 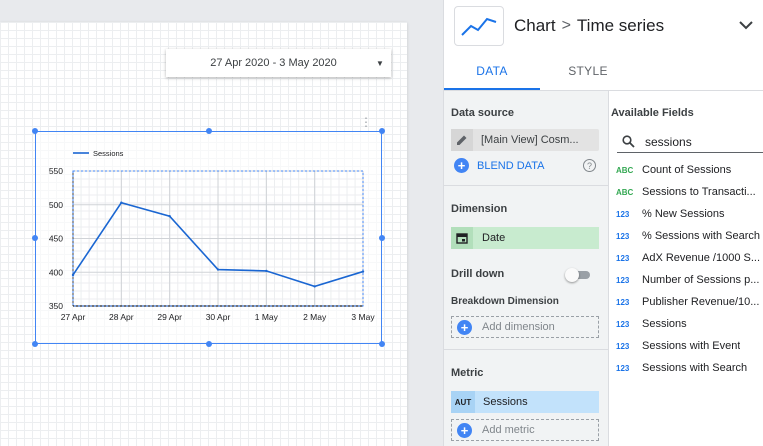 I want to click on metric-chip: AUT Sessions, so click(x=525, y=402).